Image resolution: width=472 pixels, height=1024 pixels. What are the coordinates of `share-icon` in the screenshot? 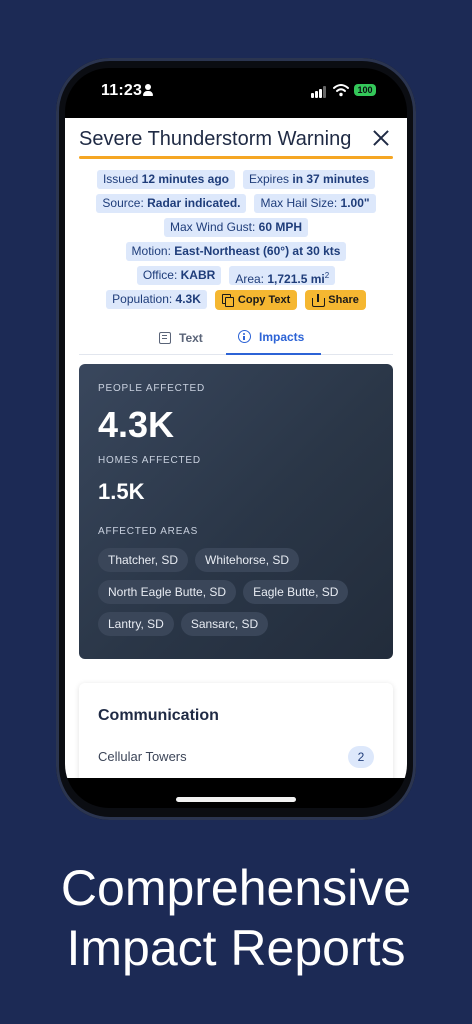 It's located at (319, 300).